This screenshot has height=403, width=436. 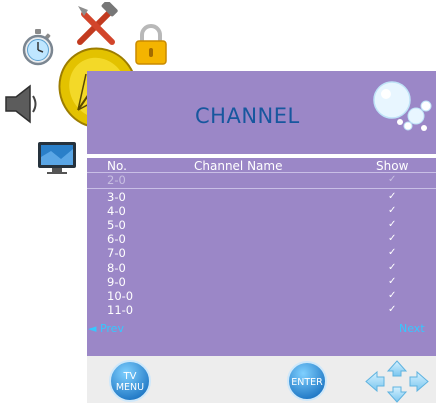 I want to click on column-header-no: No., so click(x=117, y=166).